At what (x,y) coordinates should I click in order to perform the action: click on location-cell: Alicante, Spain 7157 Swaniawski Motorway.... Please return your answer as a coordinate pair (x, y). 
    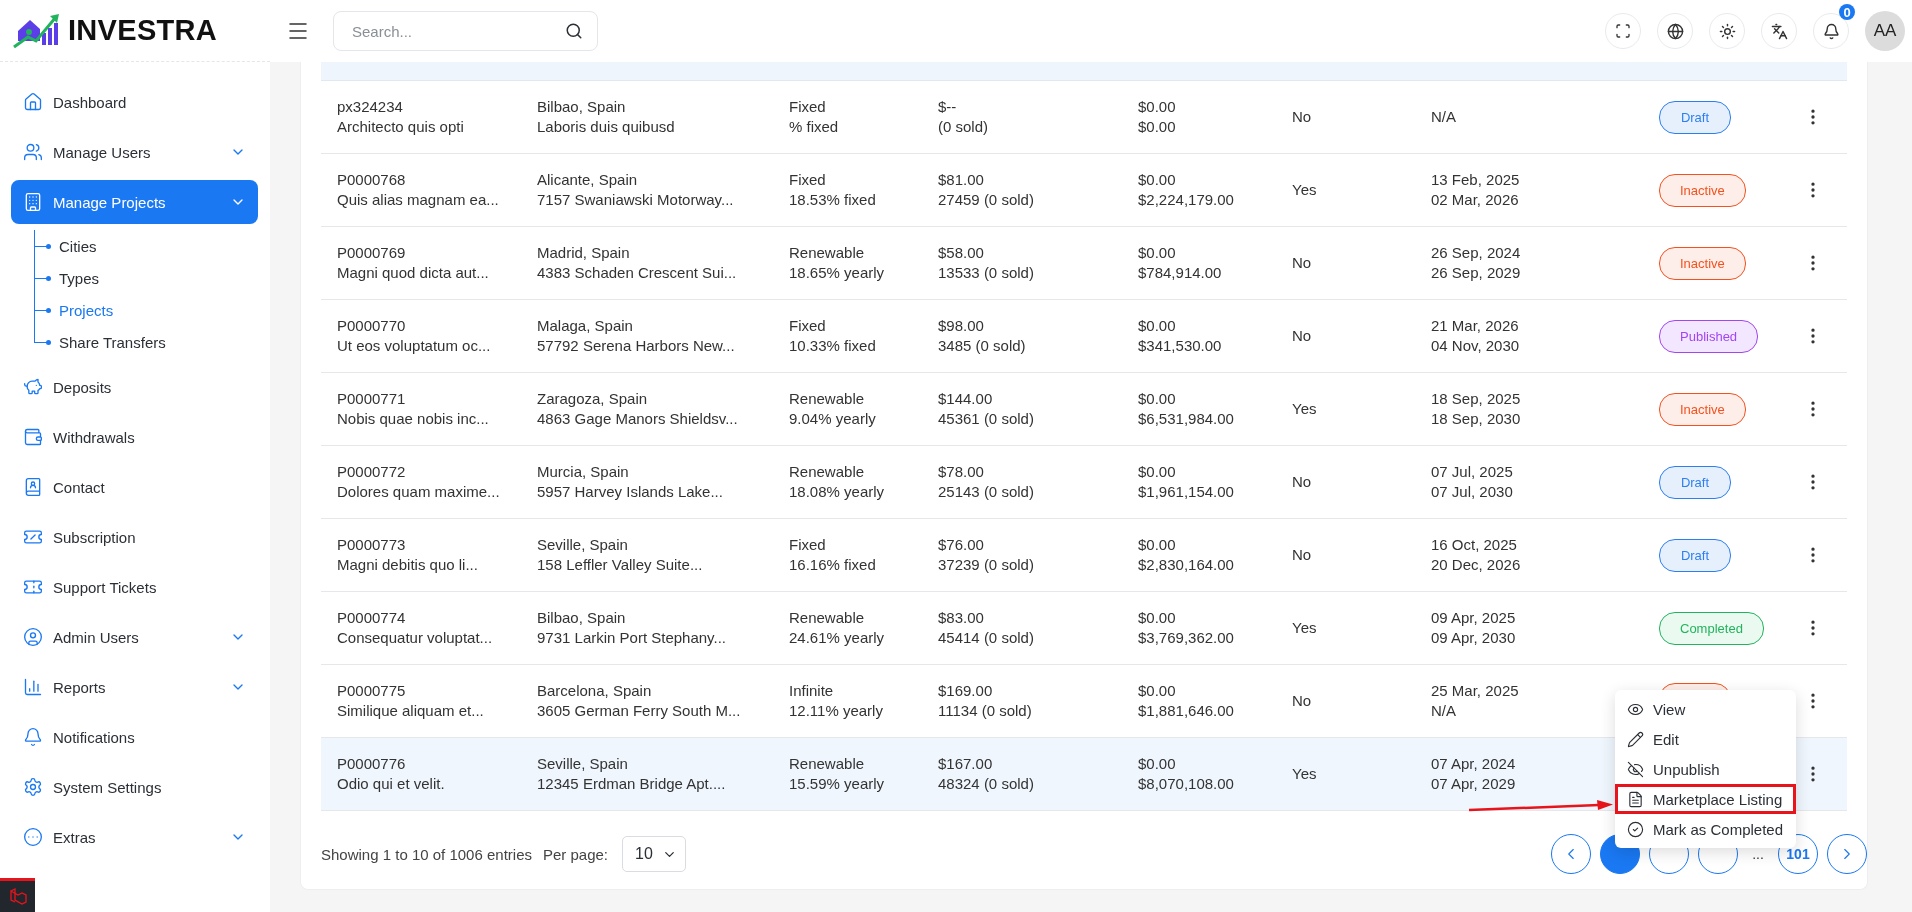
    Looking at the image, I should click on (635, 190).